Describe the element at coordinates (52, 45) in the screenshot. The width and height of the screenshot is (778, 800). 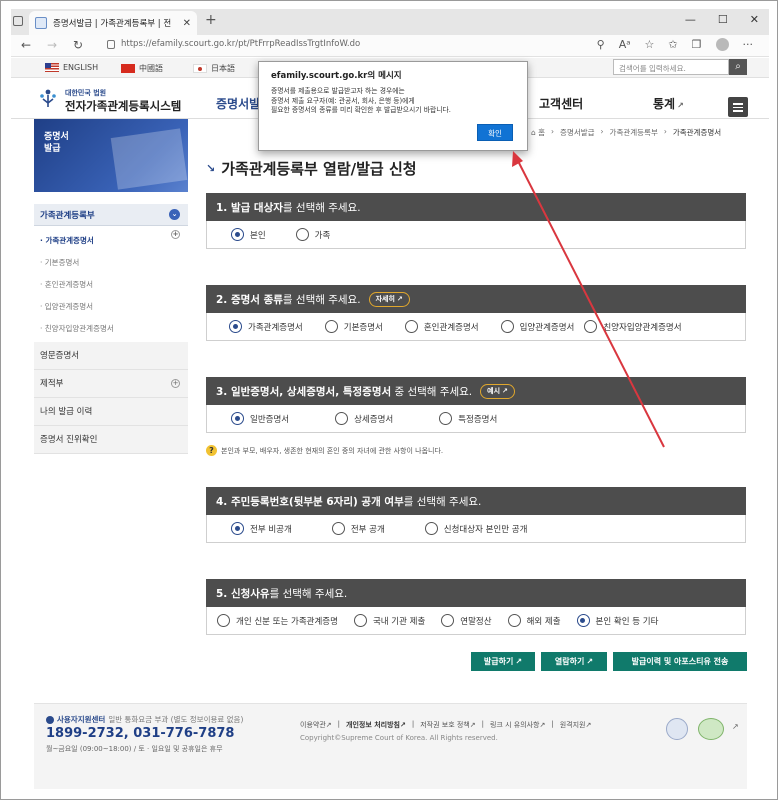
I see `forward-arrow-icon: →` at that location.